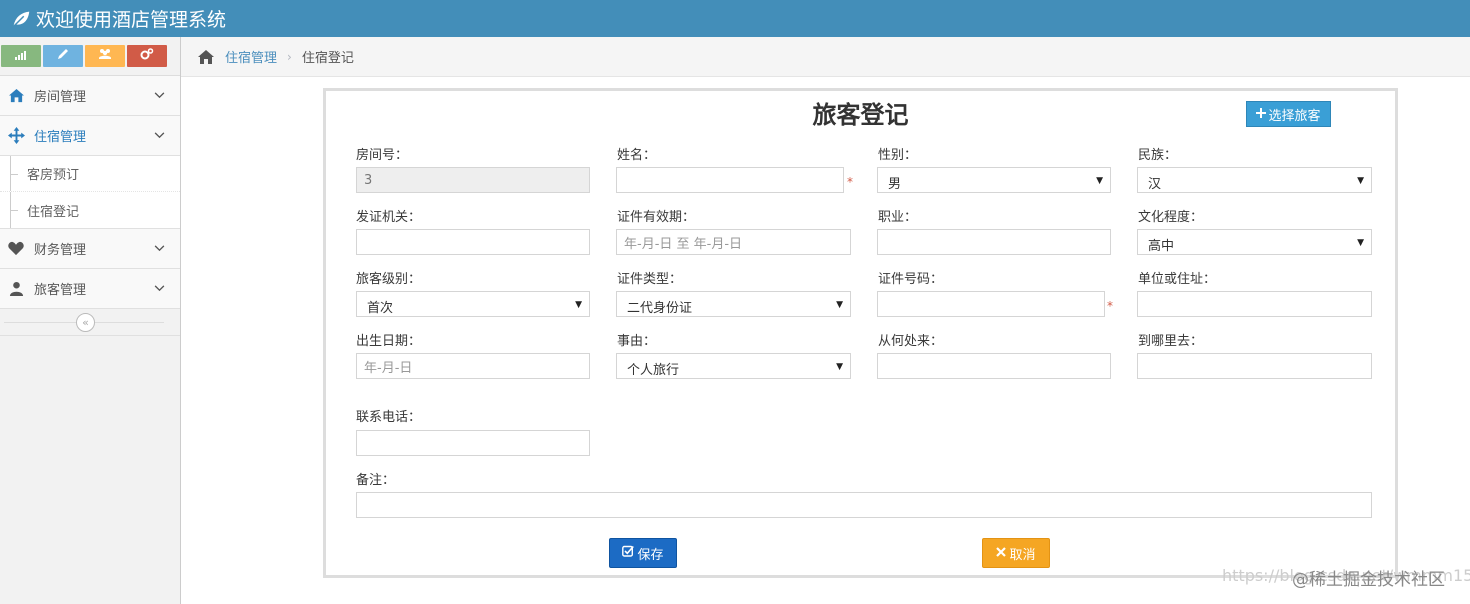  Describe the element at coordinates (473, 242) in the screenshot. I see `issuing-authority-input` at that location.